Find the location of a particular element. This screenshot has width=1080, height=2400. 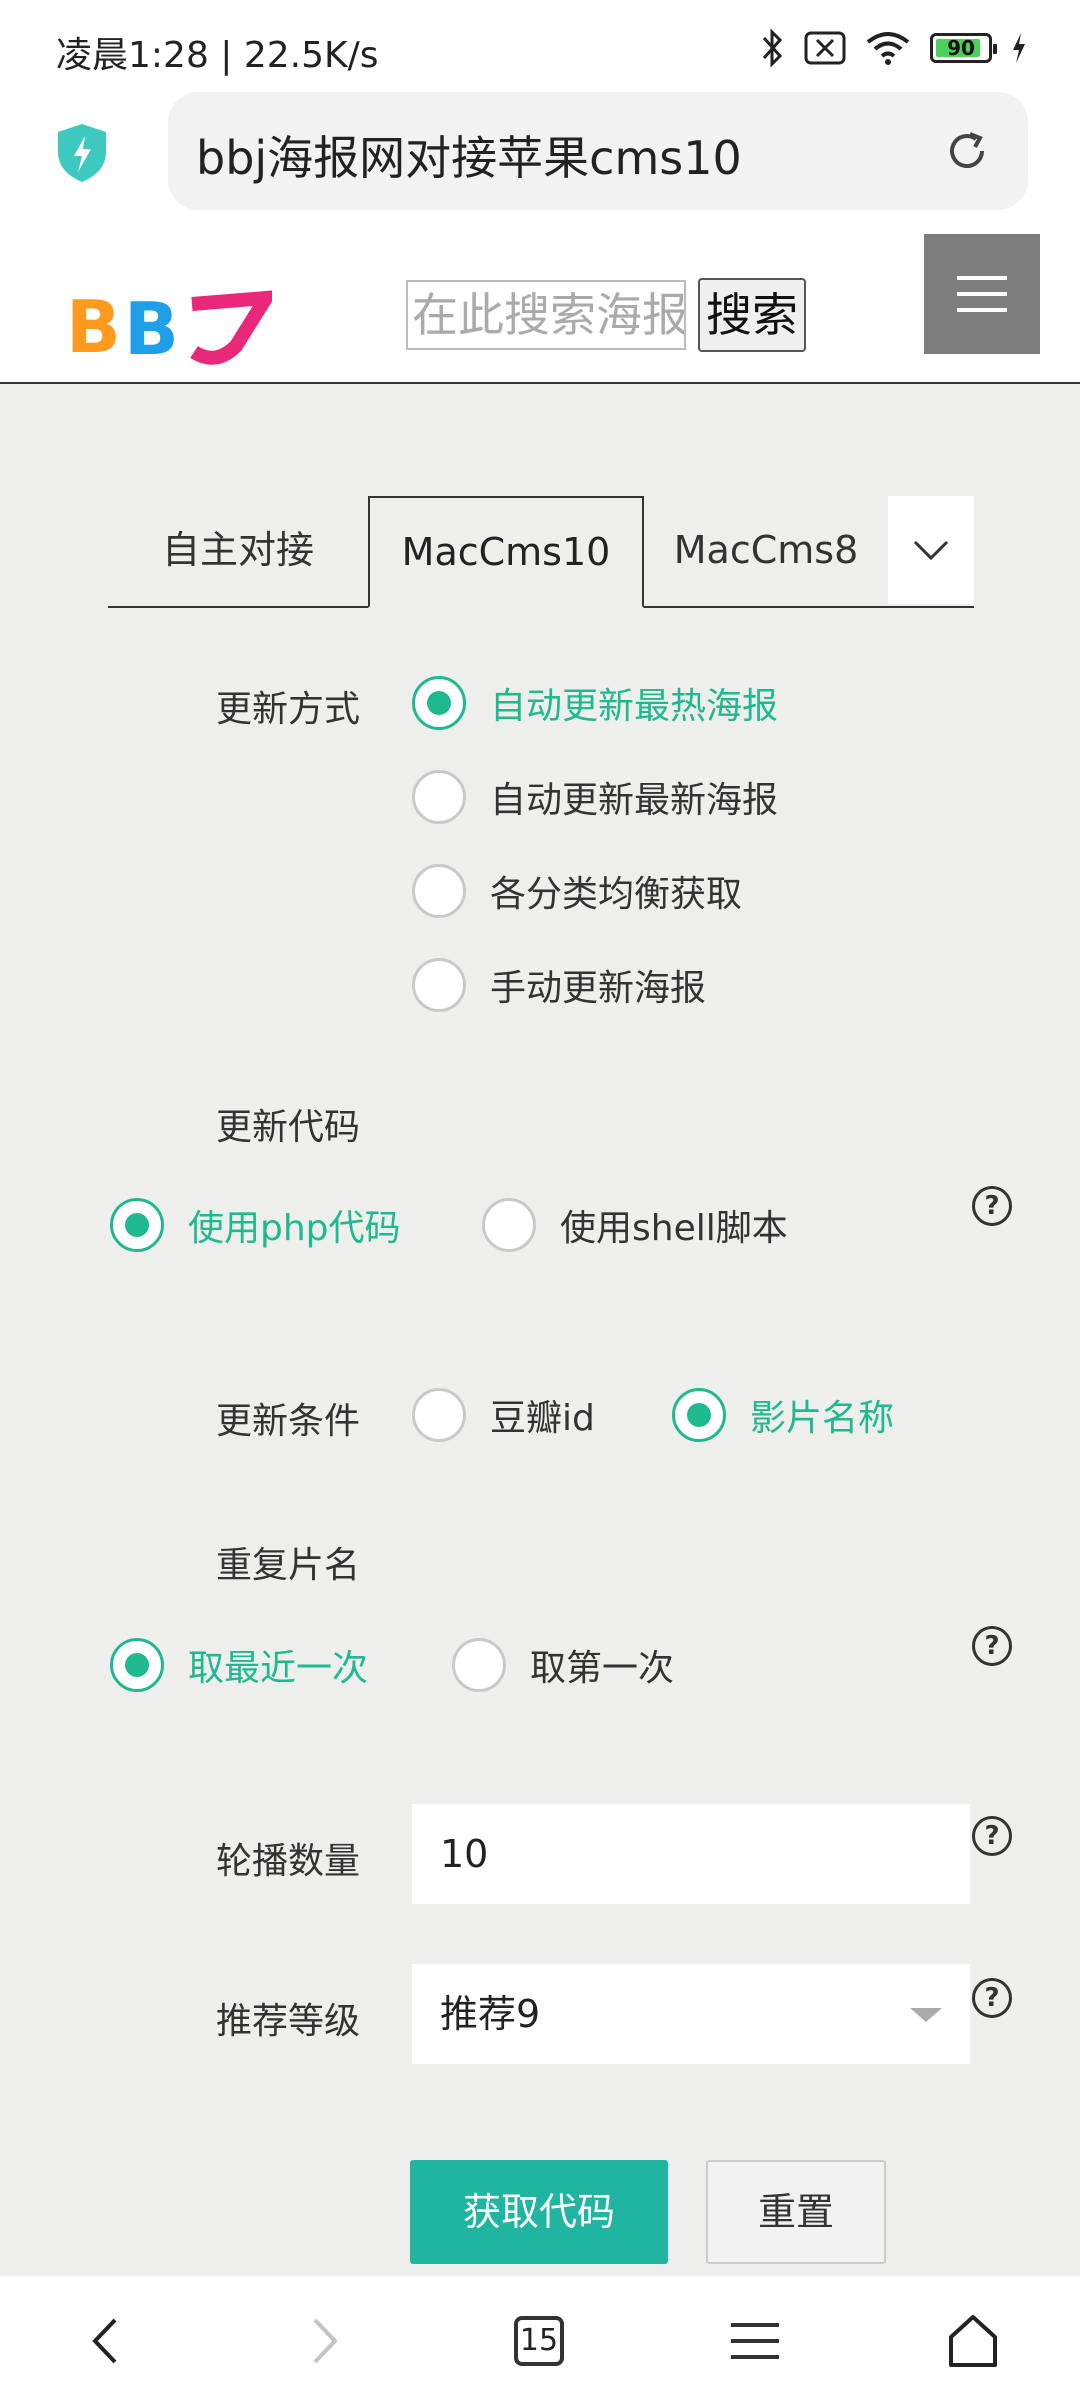

radio-label: 影片名称 is located at coordinates (822, 1418).